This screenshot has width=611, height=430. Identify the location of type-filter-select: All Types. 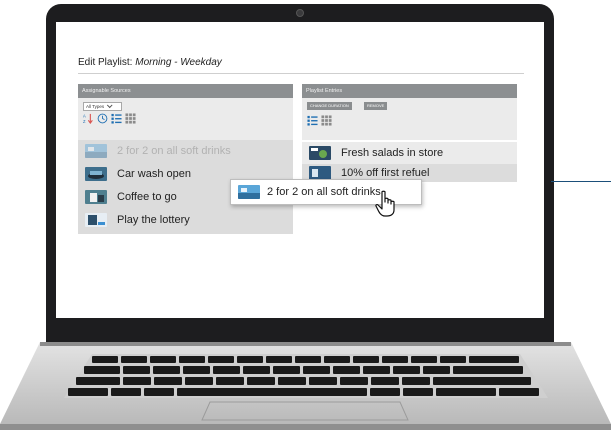
(102, 106).